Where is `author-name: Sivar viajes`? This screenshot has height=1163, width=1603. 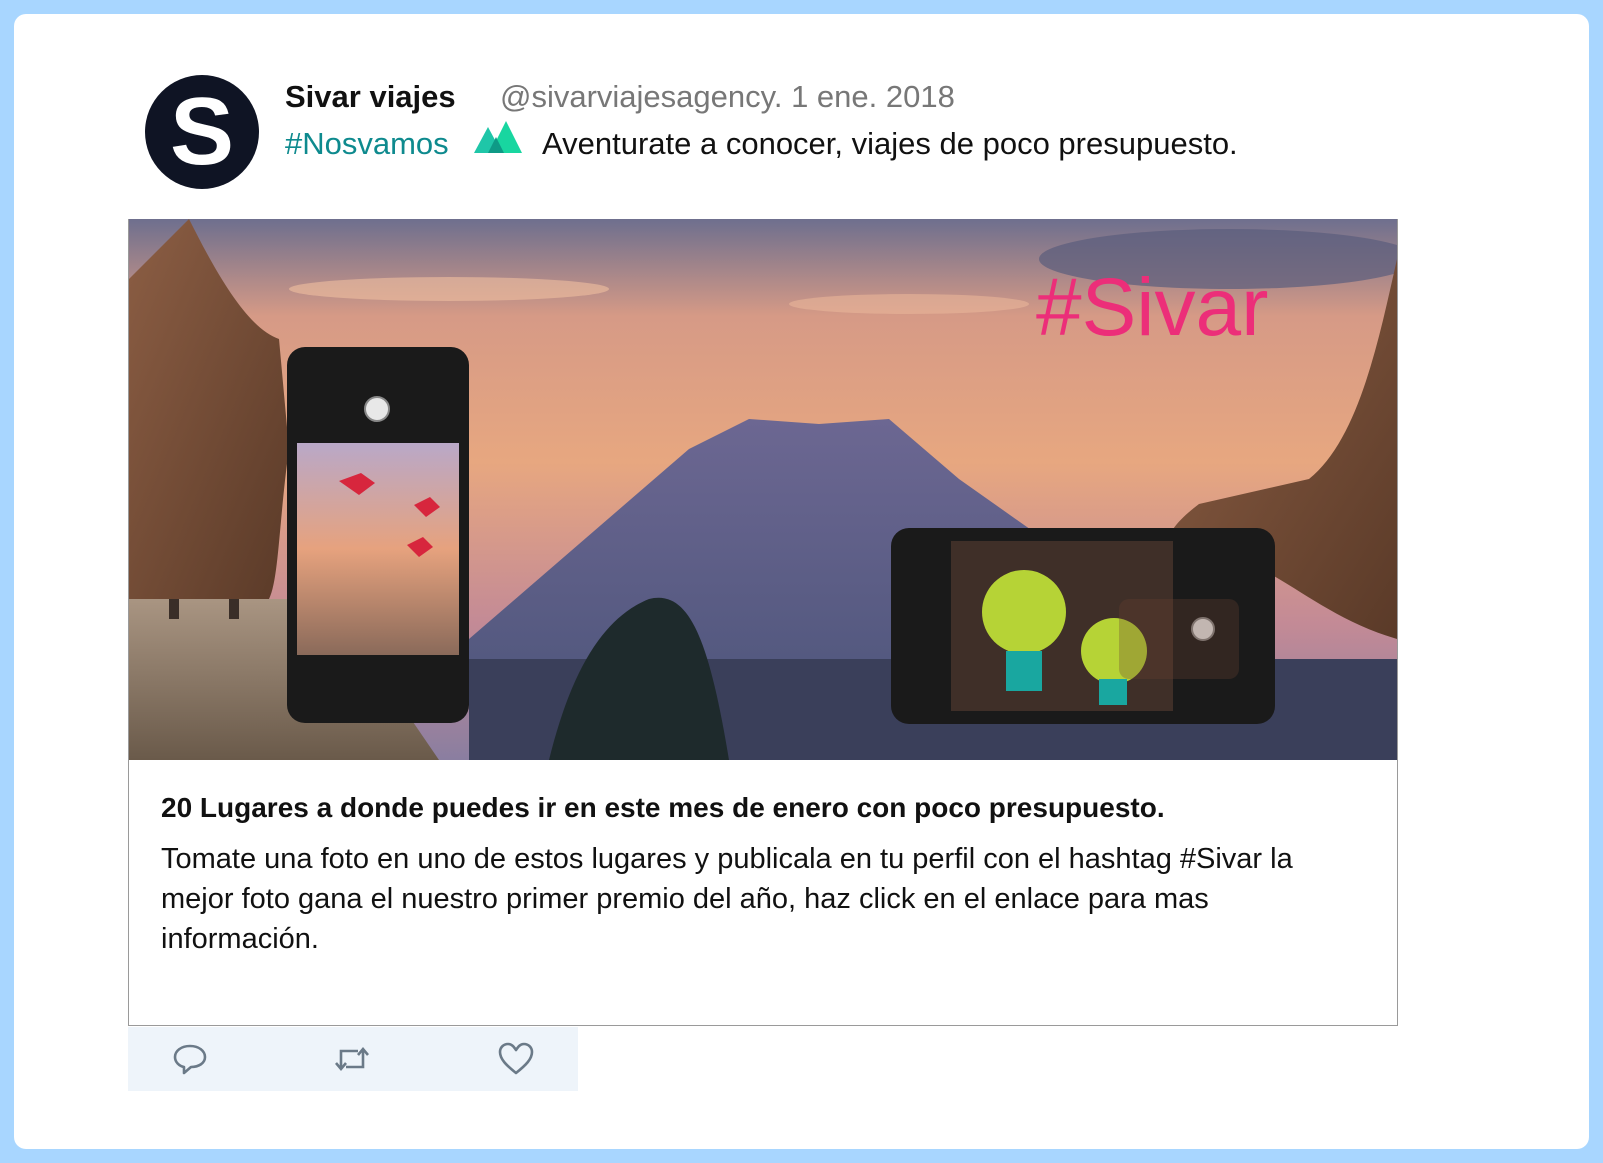 author-name: Sivar viajes is located at coordinates (370, 97).